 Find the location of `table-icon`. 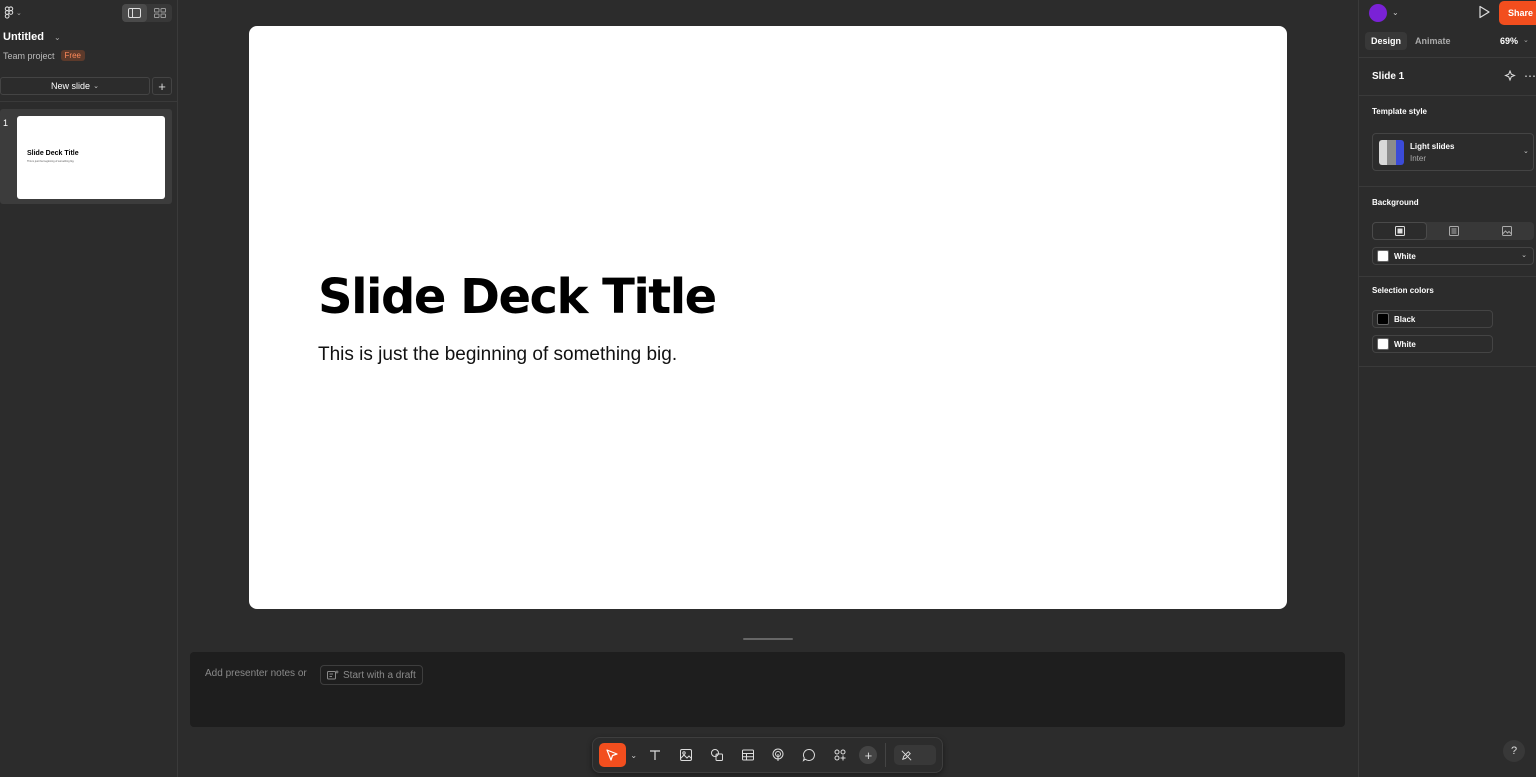

table-icon is located at coordinates (747, 755).